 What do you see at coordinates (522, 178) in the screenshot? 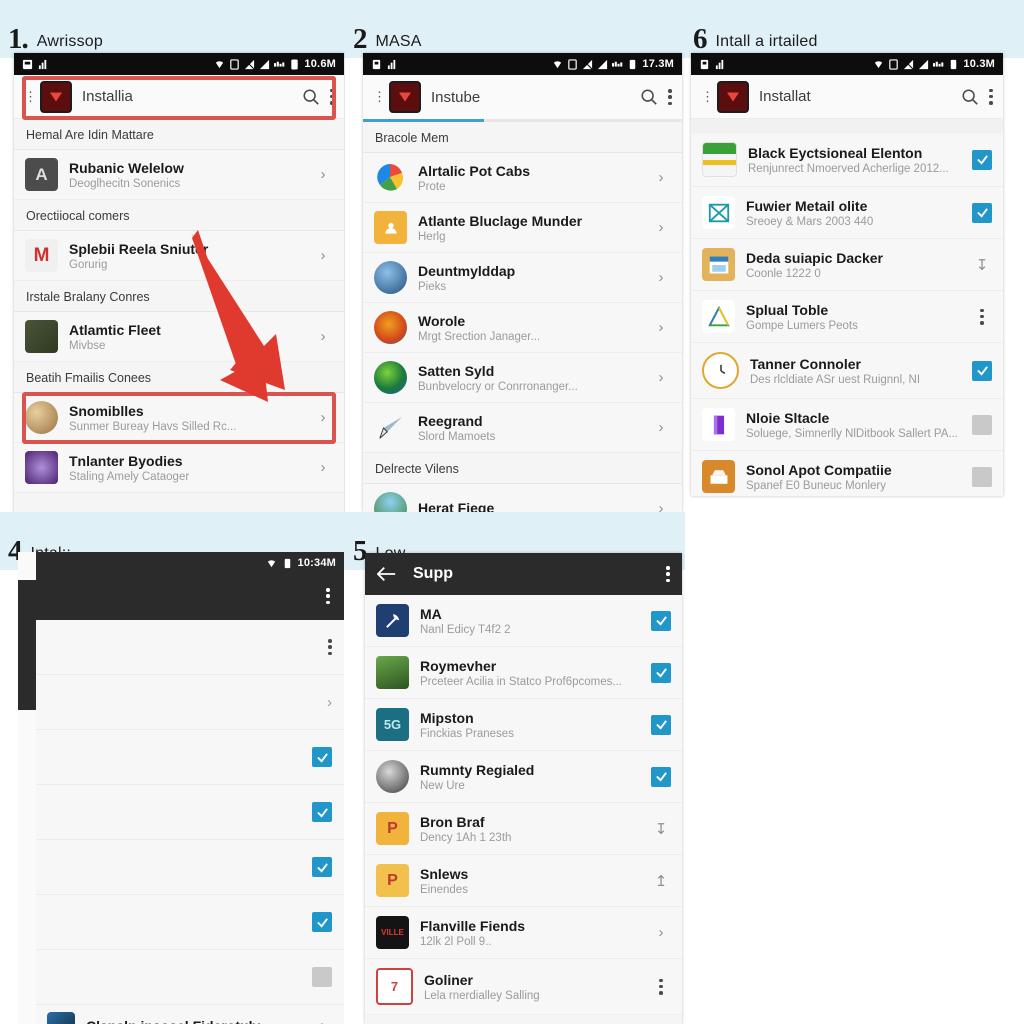
I see `list-item: Alrtalic Pot Cabs Prote ›` at bounding box center [522, 178].